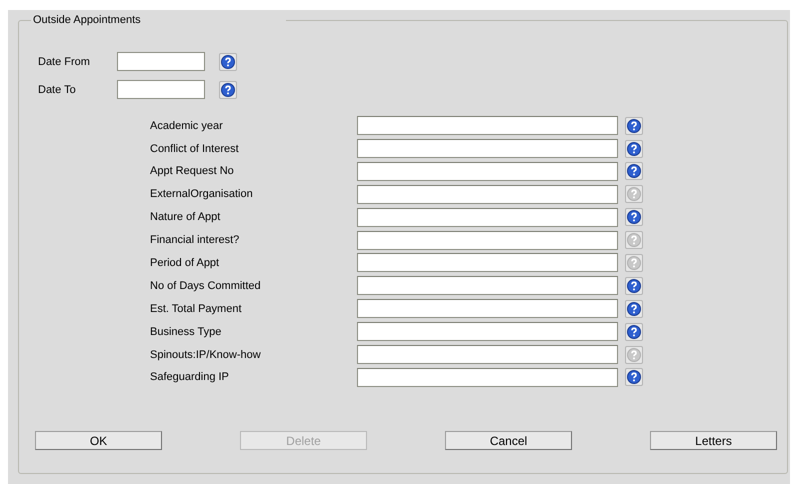 The width and height of the screenshot is (793, 484). Describe the element at coordinates (189, 377) in the screenshot. I see `field-label: Safeguarding IP` at that location.